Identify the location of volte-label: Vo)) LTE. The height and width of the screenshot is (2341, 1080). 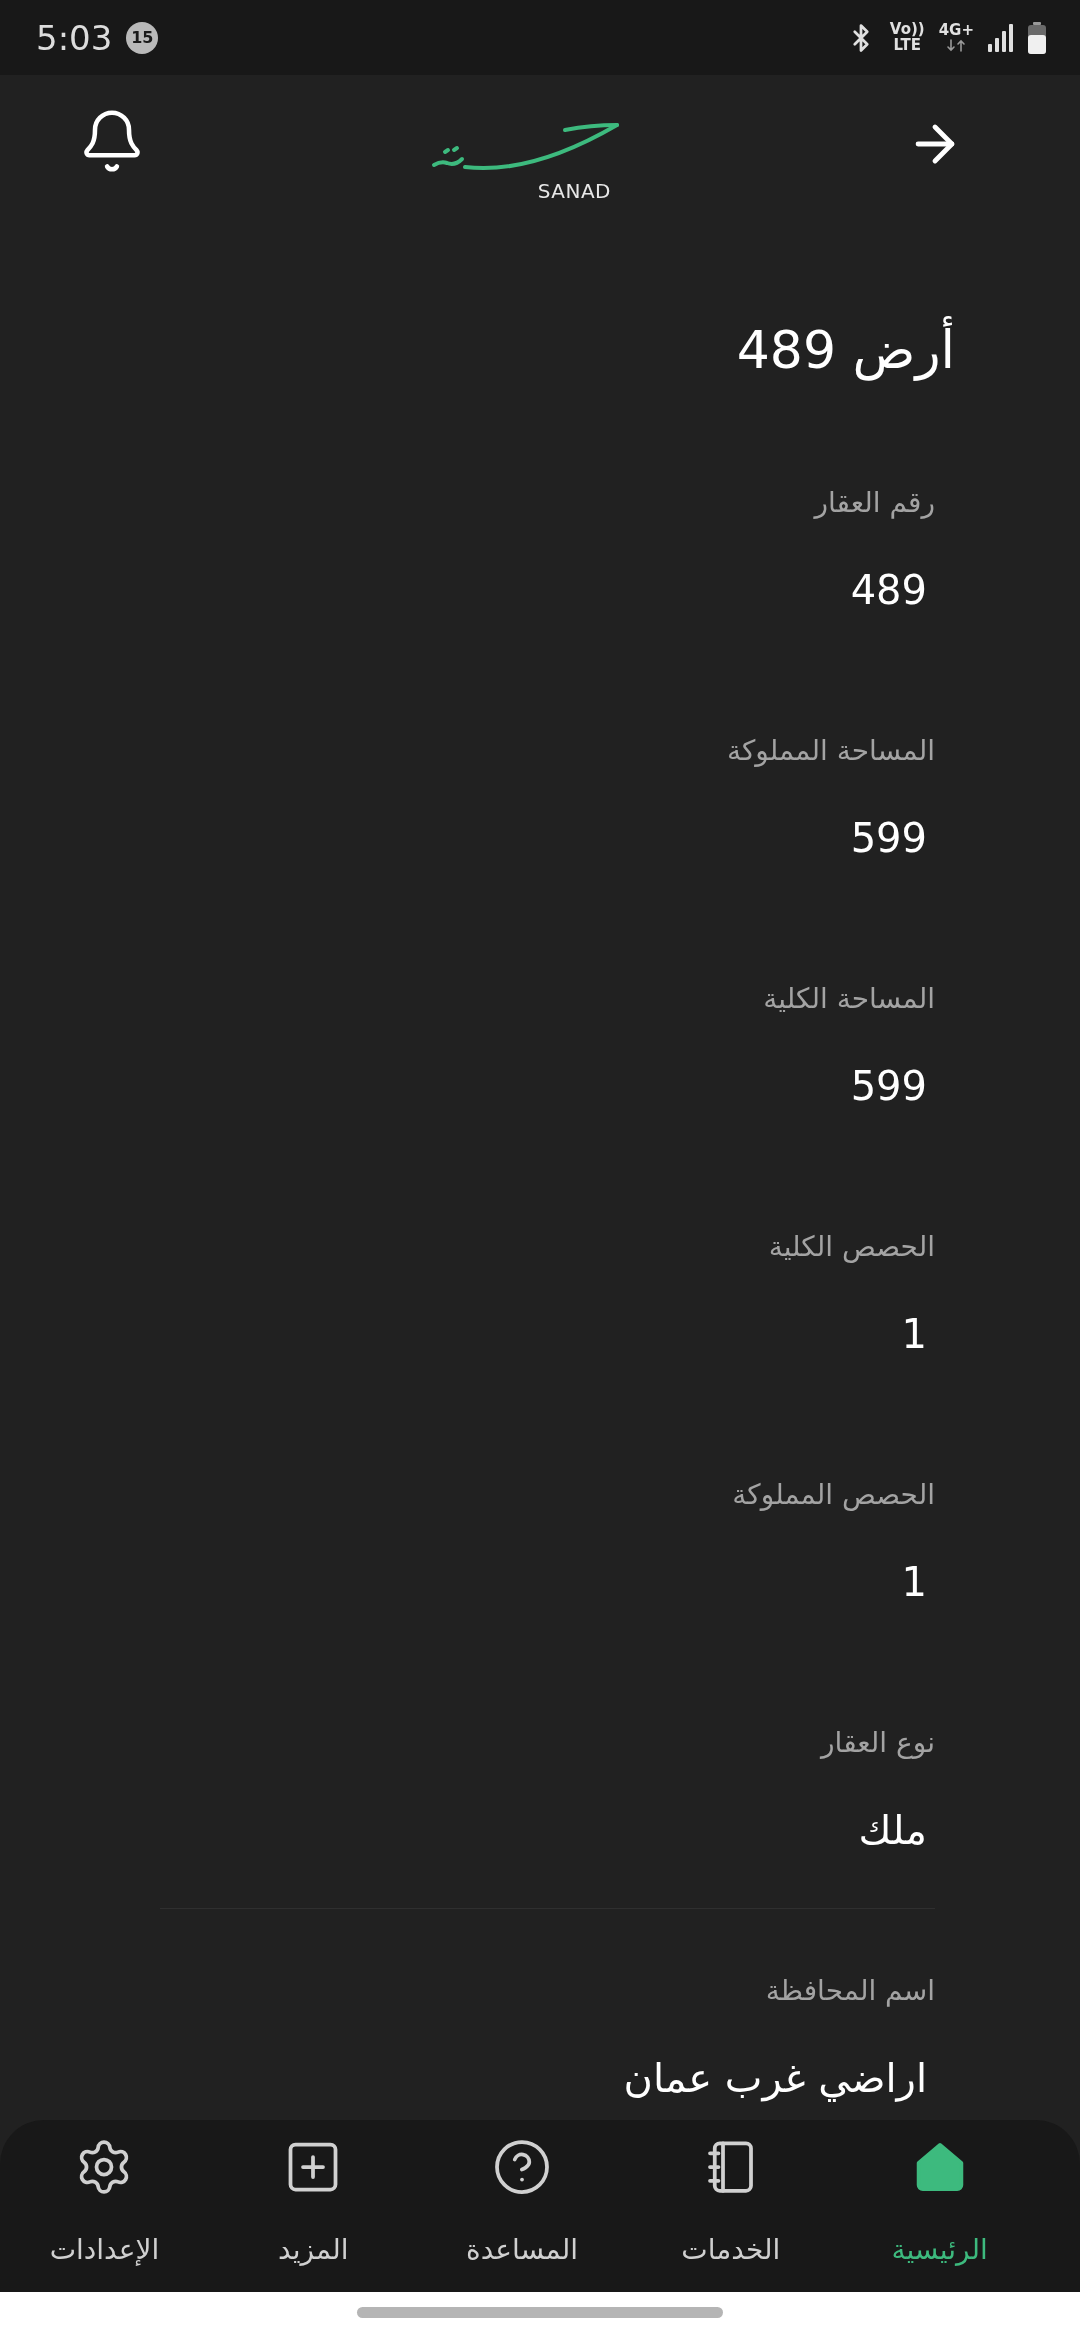
(907, 37).